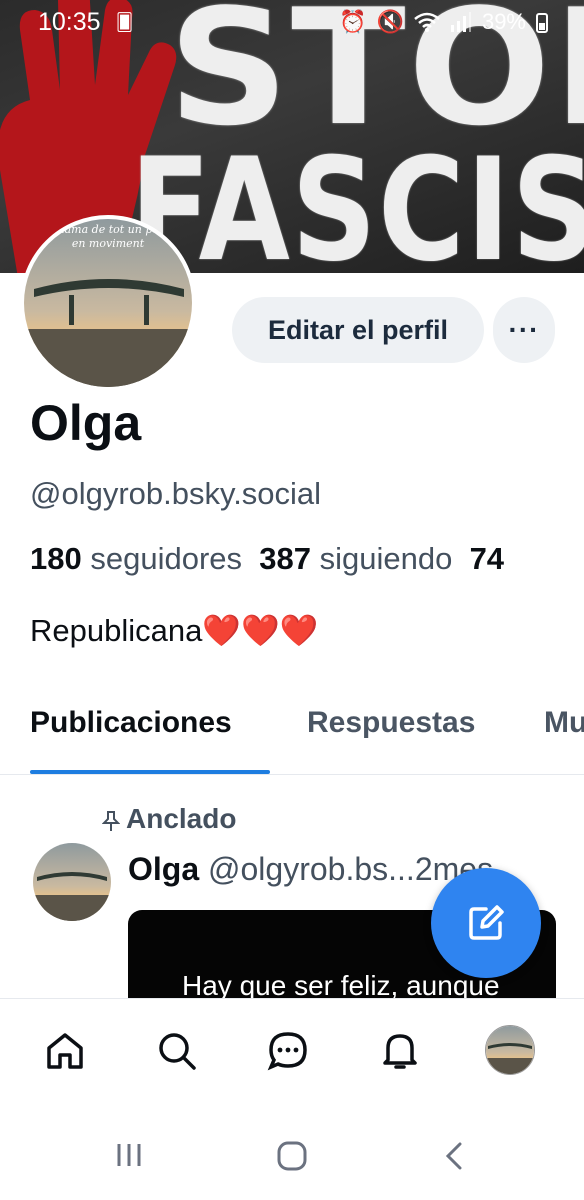 The height and width of the screenshot is (1200, 584). Describe the element at coordinates (181, 818) in the screenshot. I see `pinned-text: Anclado` at that location.